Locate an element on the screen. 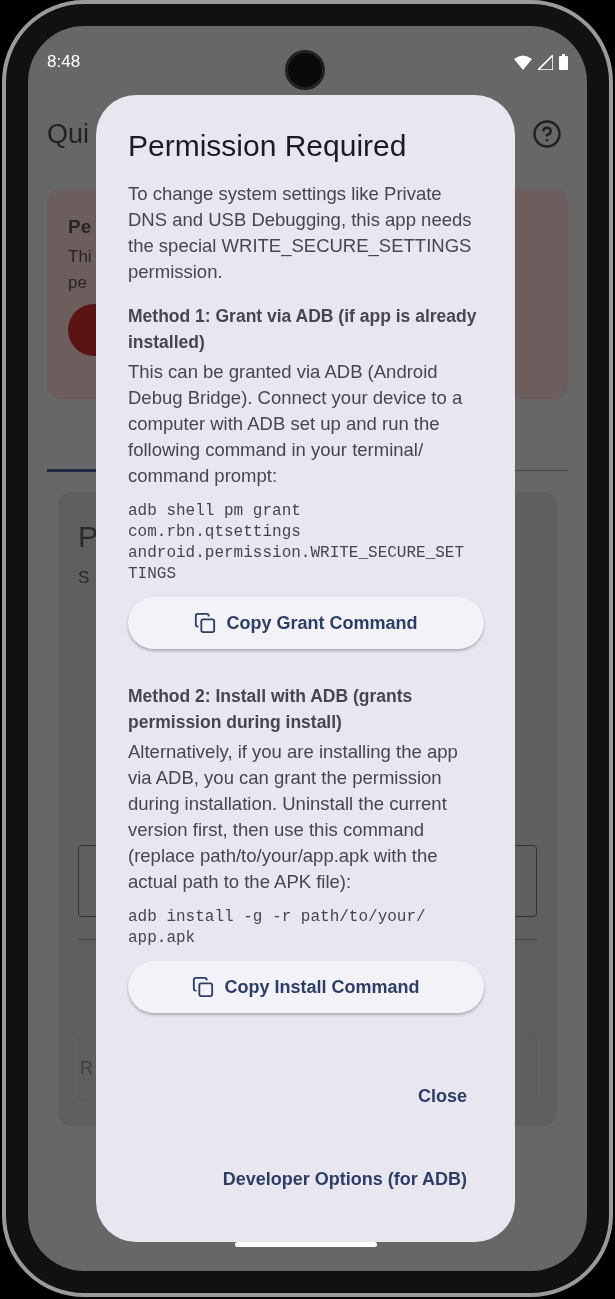 The image size is (615, 1299). signal-icon is located at coordinates (545, 62).